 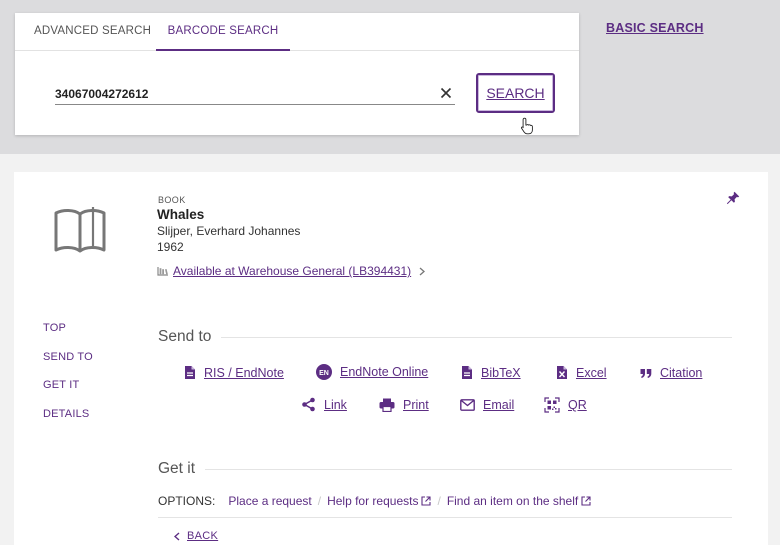 What do you see at coordinates (297, 32) in the screenshot?
I see `search-tabs: ADVANCED SEARCH BARCODE SEARCH` at bounding box center [297, 32].